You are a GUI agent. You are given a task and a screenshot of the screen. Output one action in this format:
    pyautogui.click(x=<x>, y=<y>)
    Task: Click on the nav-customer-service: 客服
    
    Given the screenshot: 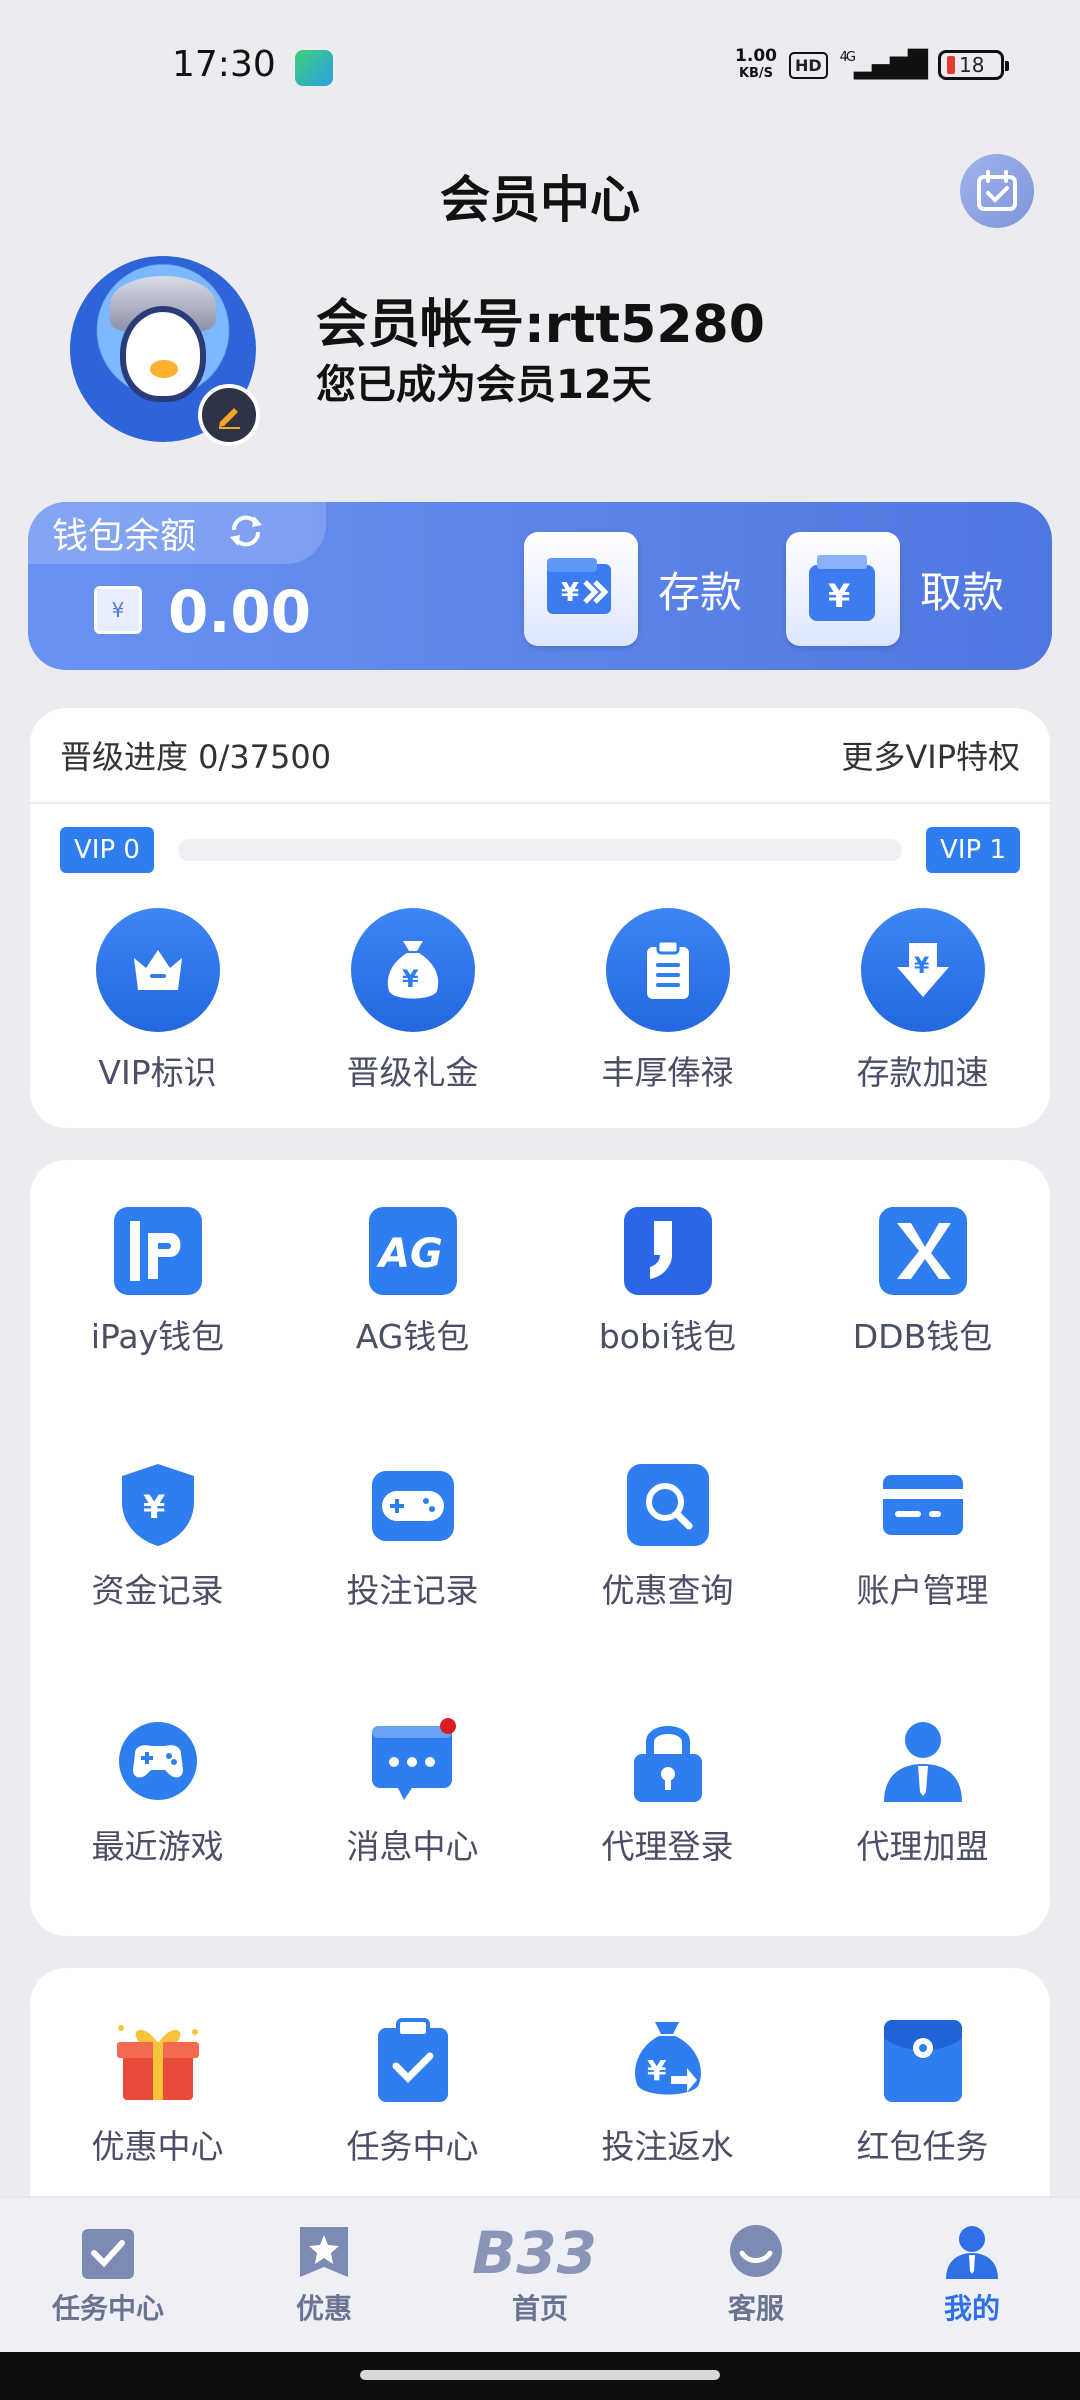 What is the action you would take?
    pyautogui.click(x=756, y=2275)
    